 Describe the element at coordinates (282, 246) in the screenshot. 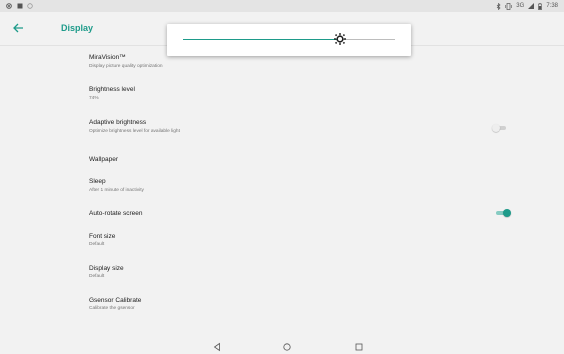

I see `setting-font-size: Font size Default` at that location.